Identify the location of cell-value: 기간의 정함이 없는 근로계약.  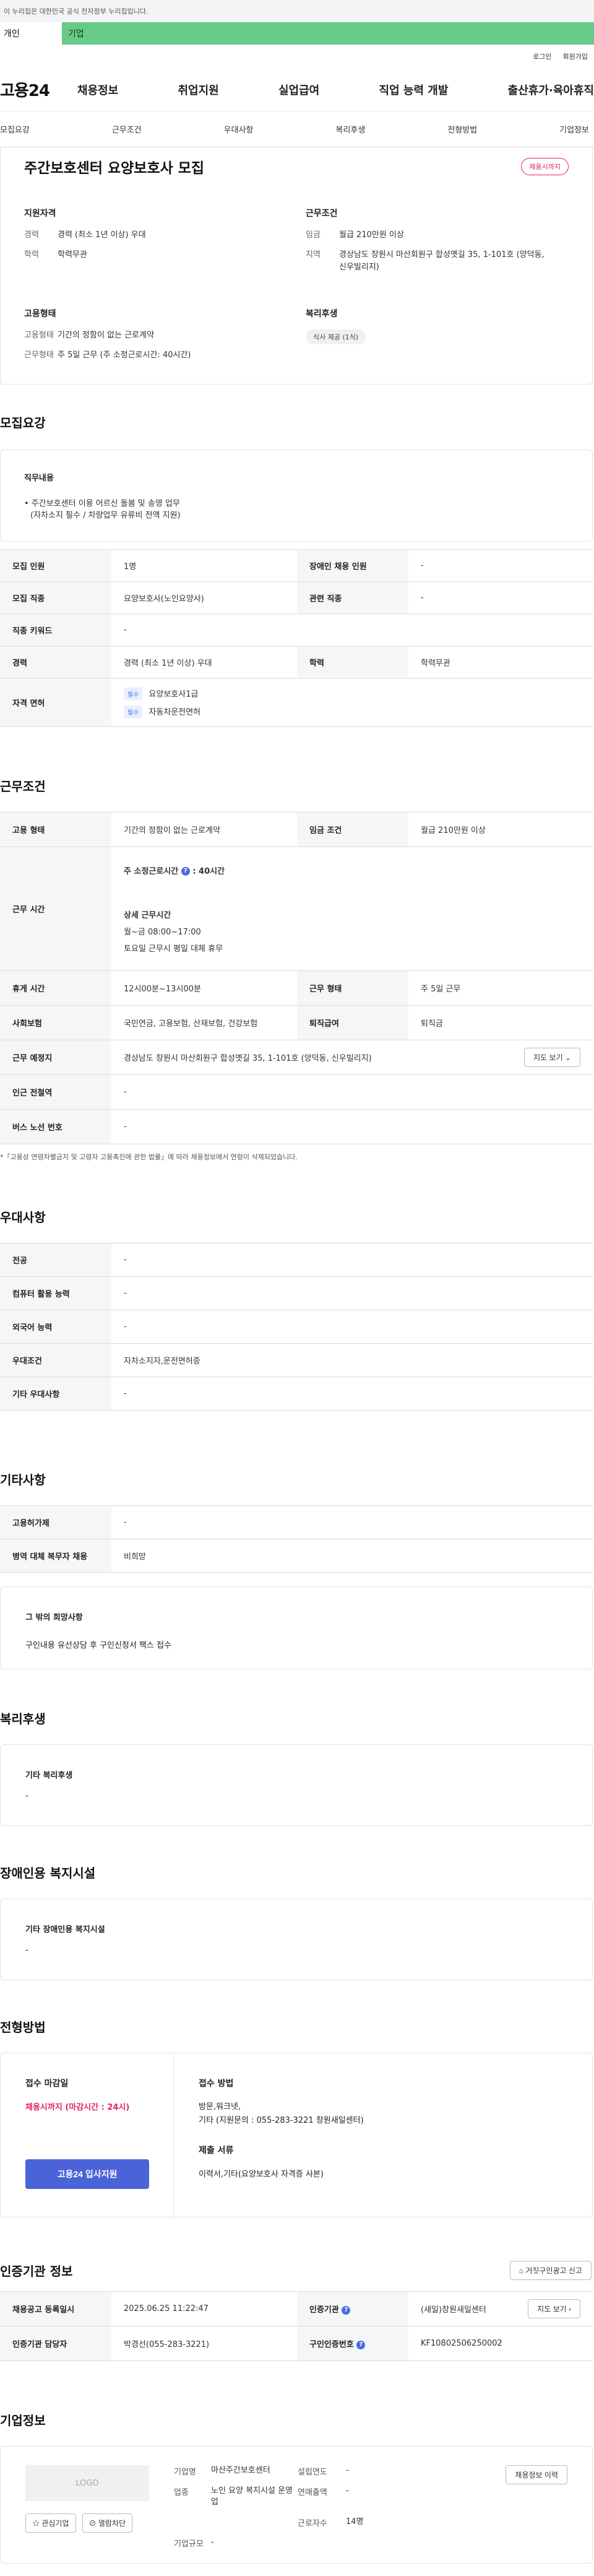
(204, 829).